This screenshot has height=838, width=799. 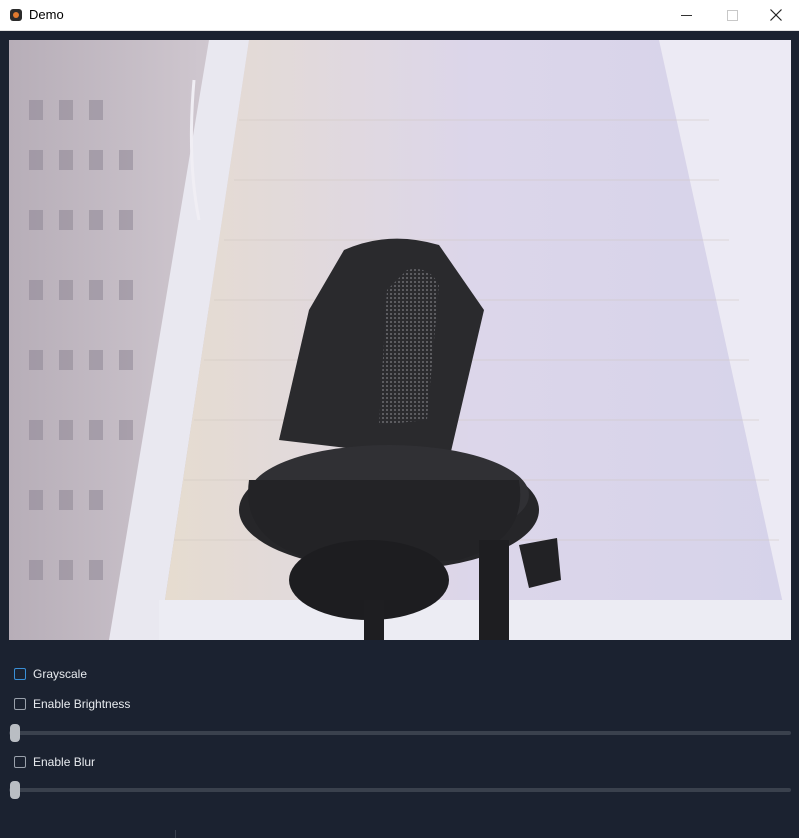 I want to click on grayscale-label: Grayscale, so click(x=60, y=674).